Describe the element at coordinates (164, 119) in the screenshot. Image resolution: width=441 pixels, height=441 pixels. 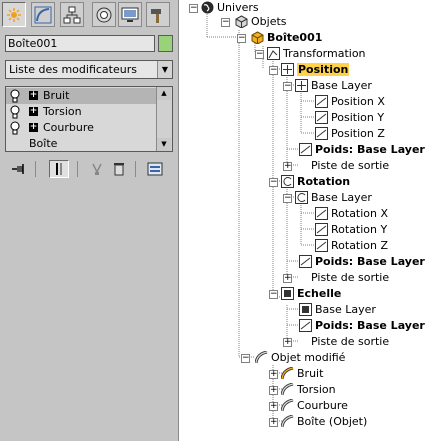
I see `stack-scrollbar: ▲ ▼` at that location.